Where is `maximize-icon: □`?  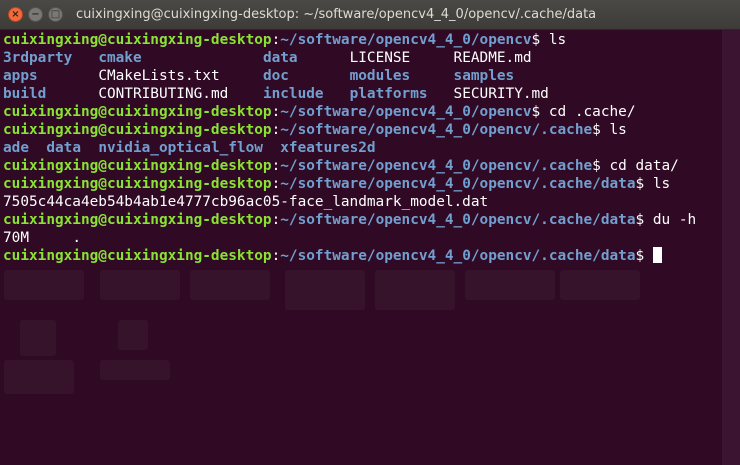 maximize-icon: □ is located at coordinates (55, 14).